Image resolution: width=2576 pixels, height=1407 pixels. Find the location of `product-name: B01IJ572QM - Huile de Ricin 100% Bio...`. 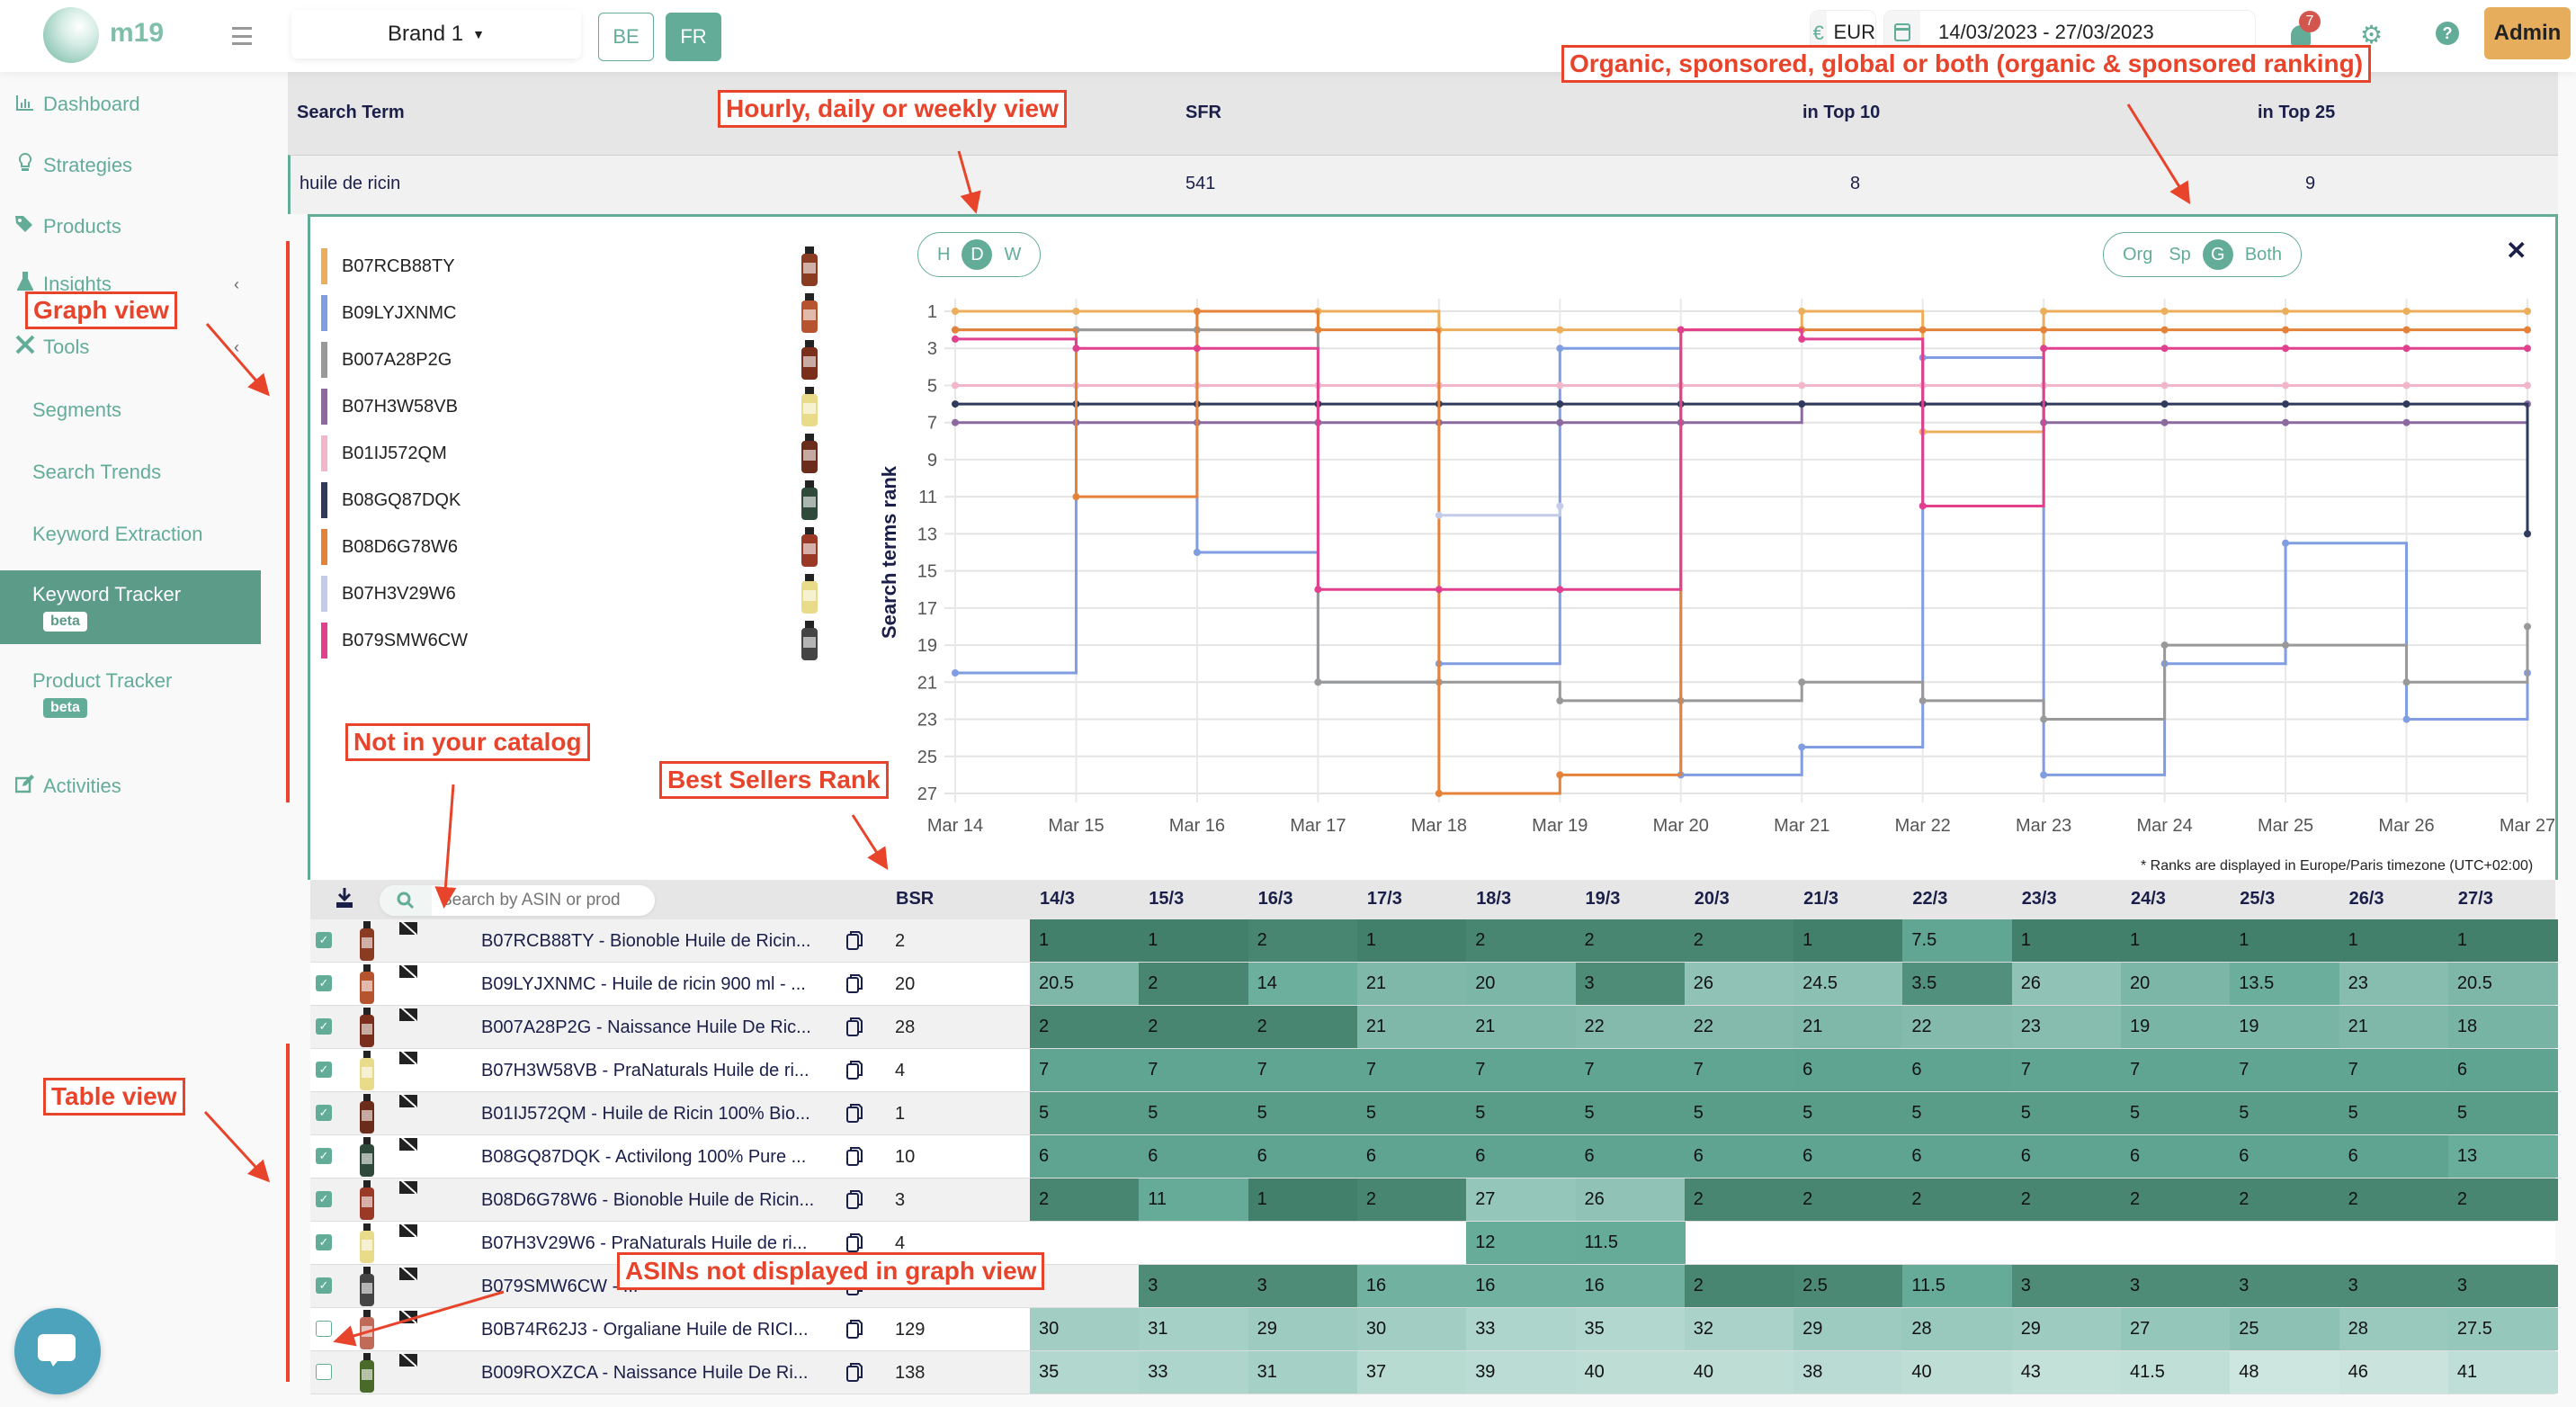

product-name: B01IJ572QM - Huile de Ricin 100% Bio... is located at coordinates (645, 1114).